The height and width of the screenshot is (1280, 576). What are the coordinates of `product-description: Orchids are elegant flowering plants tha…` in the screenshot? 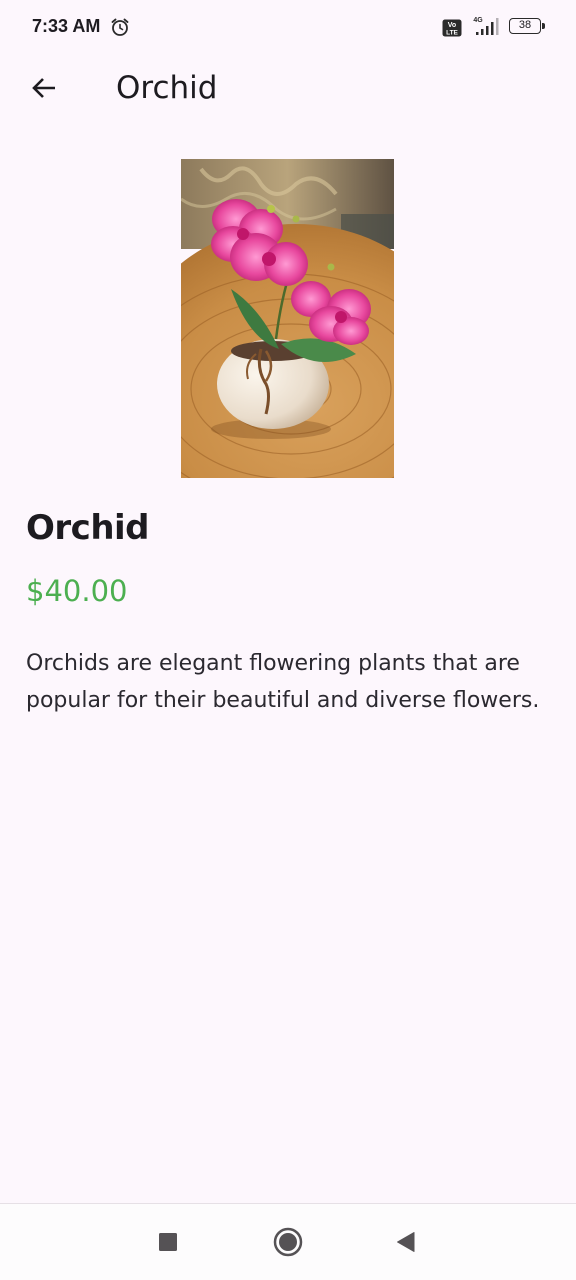 It's located at (283, 682).